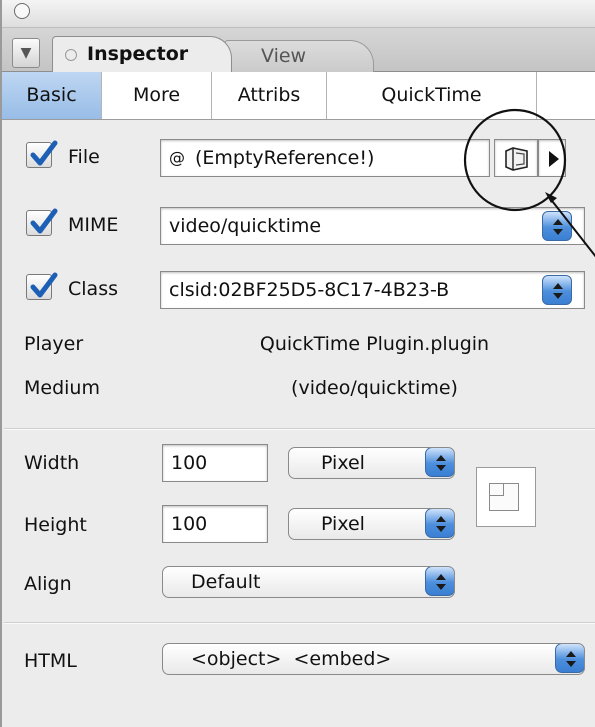 The width and height of the screenshot is (595, 727). I want to click on mime-label: MIME, so click(93, 225).